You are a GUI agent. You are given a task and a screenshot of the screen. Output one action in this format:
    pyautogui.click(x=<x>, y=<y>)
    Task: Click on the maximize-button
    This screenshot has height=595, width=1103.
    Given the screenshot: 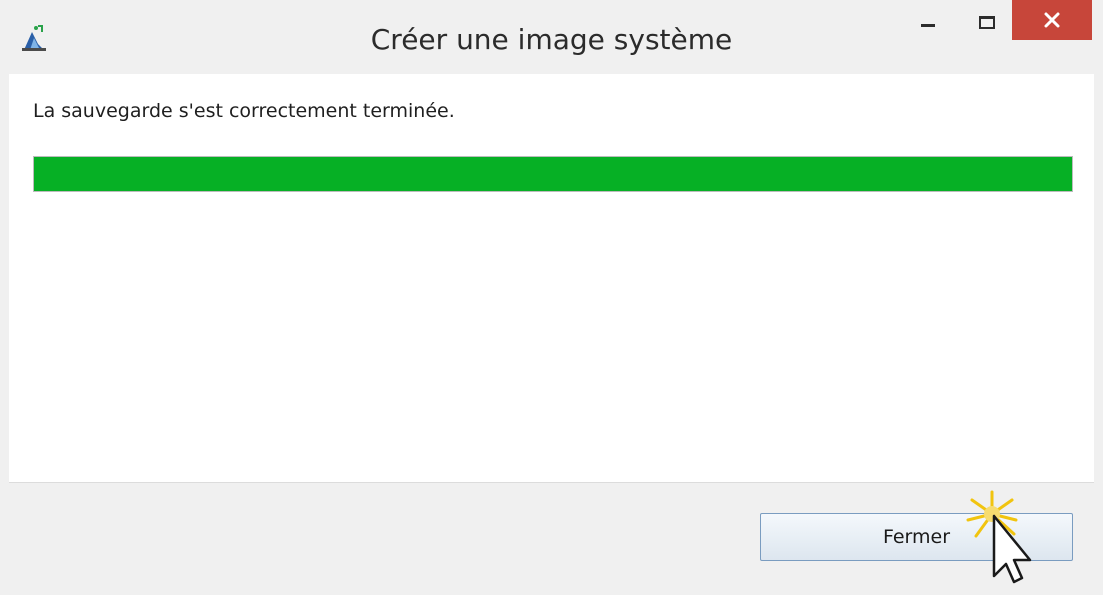 What is the action you would take?
    pyautogui.click(x=987, y=22)
    